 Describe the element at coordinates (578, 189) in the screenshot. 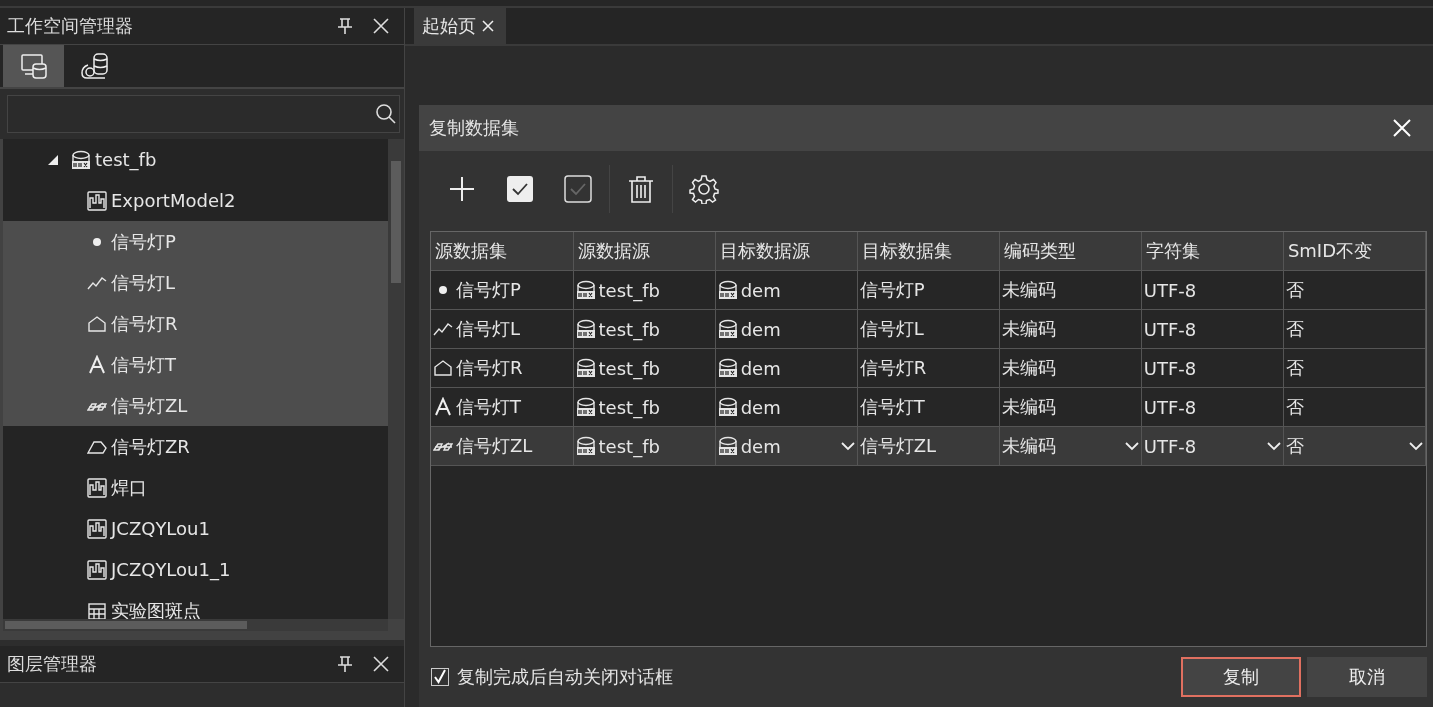

I see `checkbox-outline-icon` at that location.